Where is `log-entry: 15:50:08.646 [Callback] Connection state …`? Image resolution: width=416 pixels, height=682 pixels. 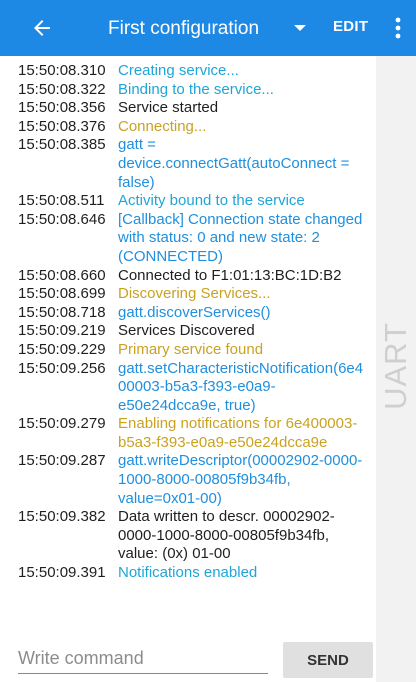
log-entry: 15:50:08.646 [Callback] Connection state … is located at coordinates (188, 239).